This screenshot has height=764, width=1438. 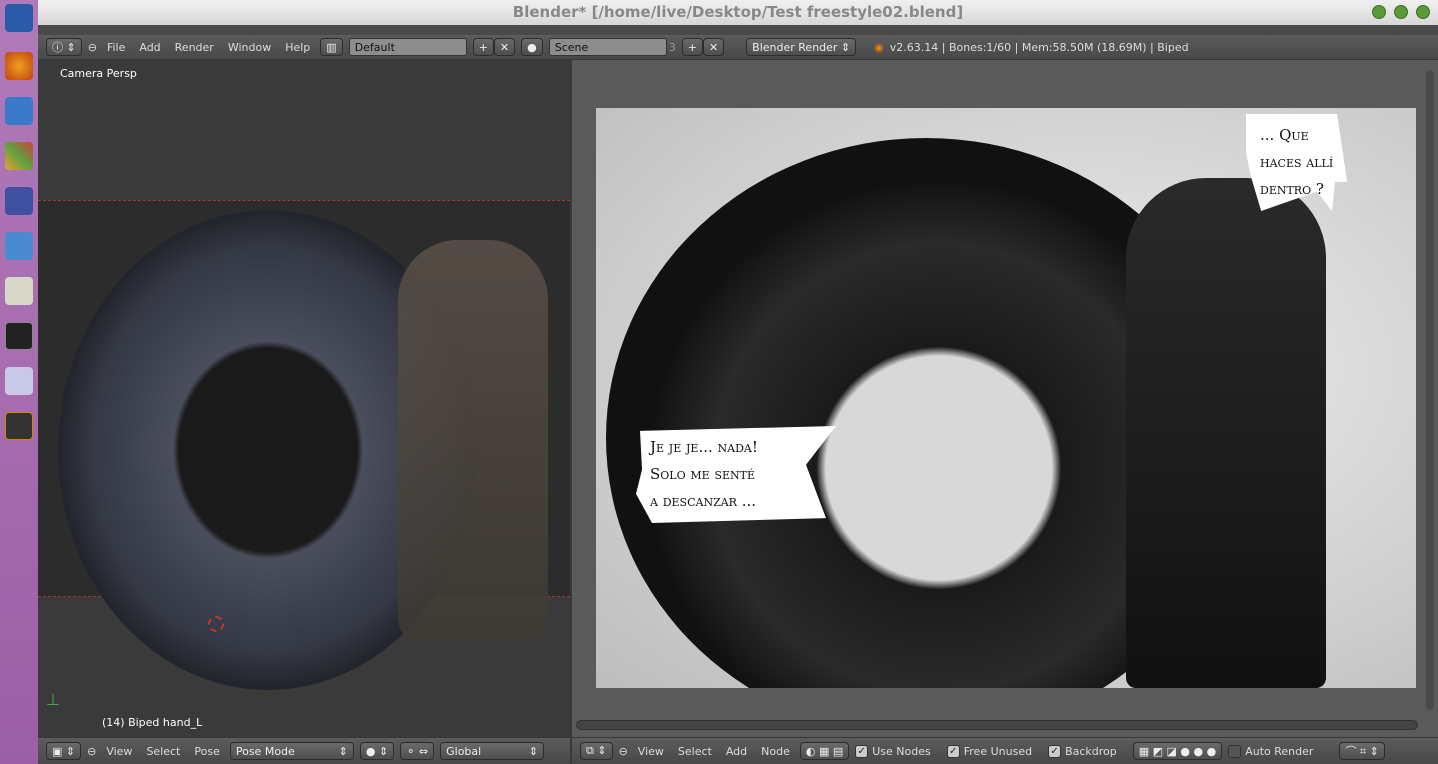 I want to click on pose-mode-label: Pose Mode, so click(x=265, y=751).